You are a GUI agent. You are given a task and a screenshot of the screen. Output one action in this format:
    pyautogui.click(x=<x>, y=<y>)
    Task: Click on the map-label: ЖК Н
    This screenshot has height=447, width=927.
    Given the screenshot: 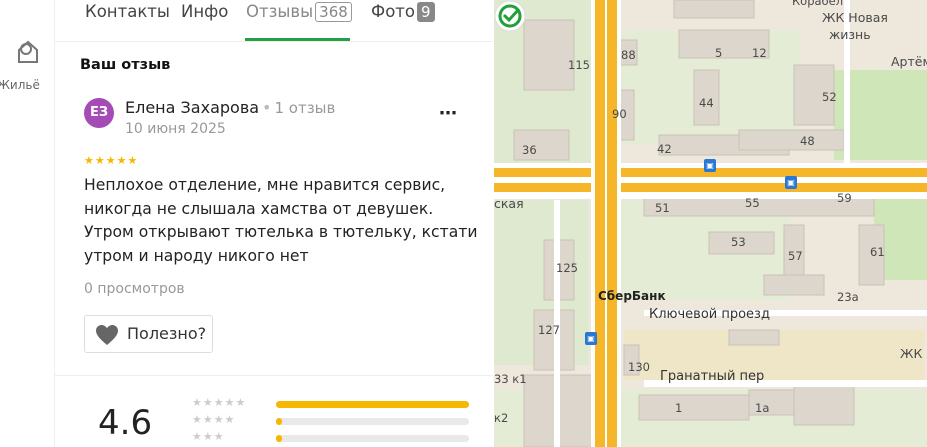 What is the action you would take?
    pyautogui.click(x=913, y=353)
    